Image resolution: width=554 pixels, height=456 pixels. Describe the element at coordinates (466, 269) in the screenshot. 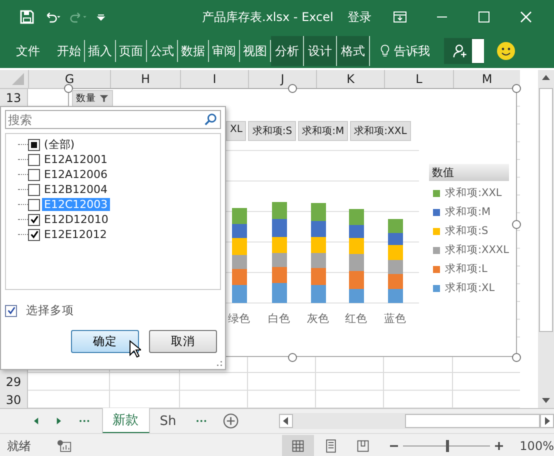

I see `legend-label: 求和项:L` at that location.